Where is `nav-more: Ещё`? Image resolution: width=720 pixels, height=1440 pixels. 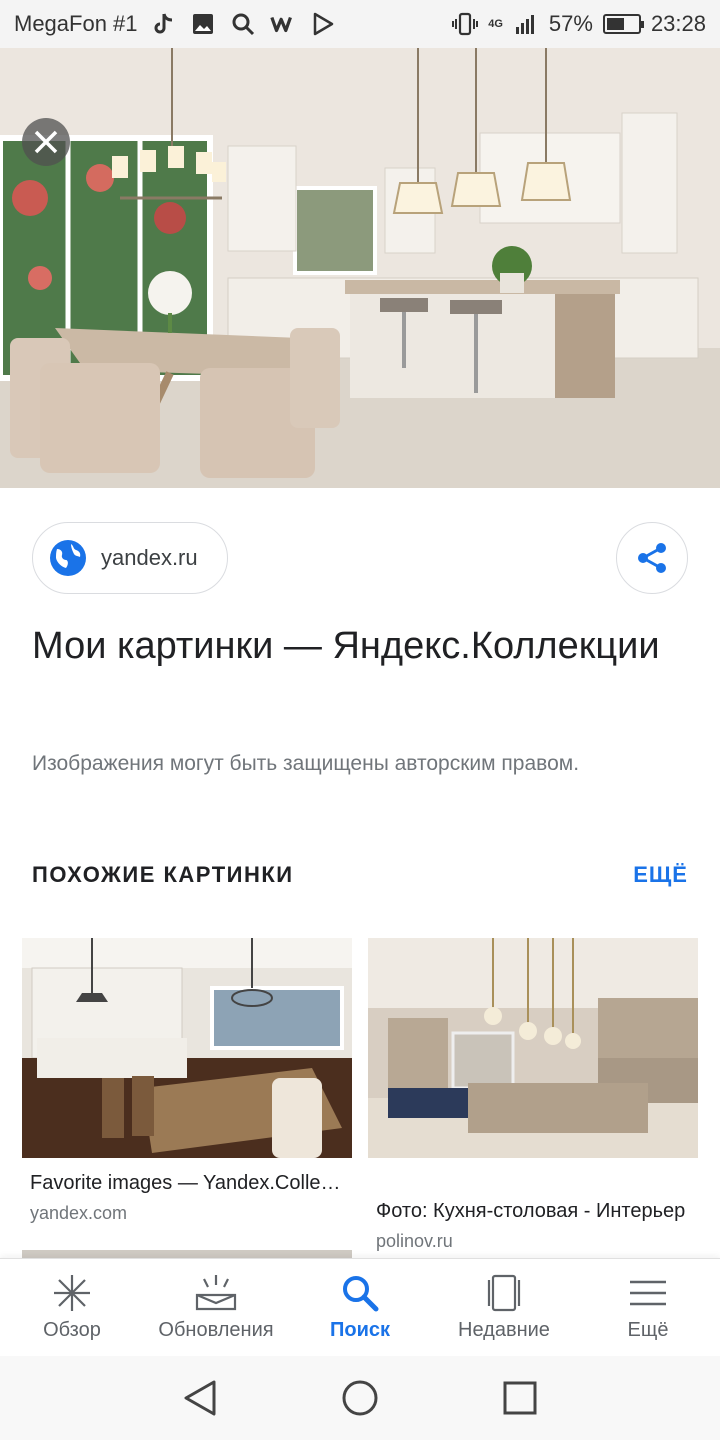
nav-more: Ещё is located at coordinates (648, 1307).